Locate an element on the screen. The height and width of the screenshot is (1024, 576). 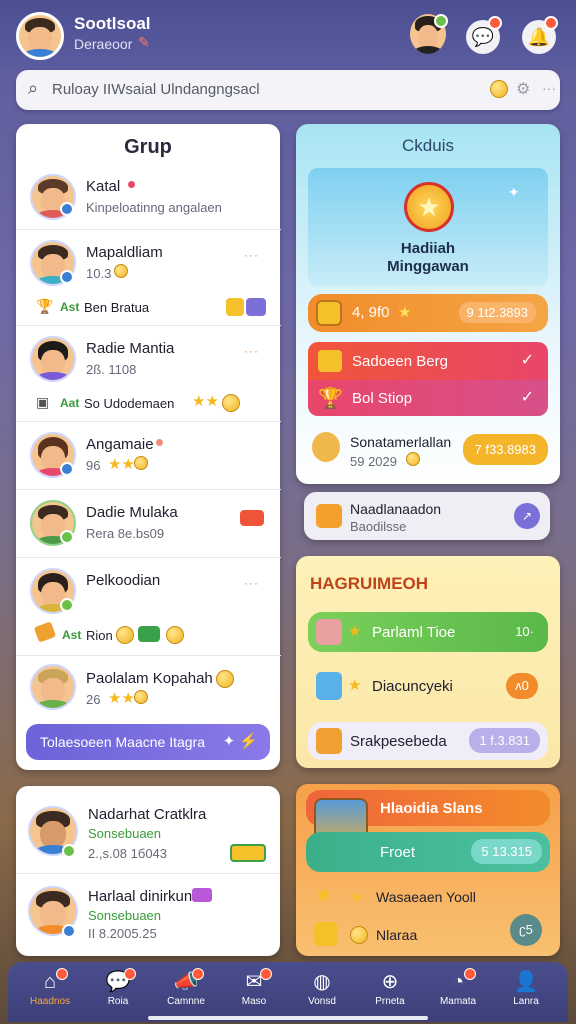
star-badge-icon: ★ is located at coordinates (324, 894).